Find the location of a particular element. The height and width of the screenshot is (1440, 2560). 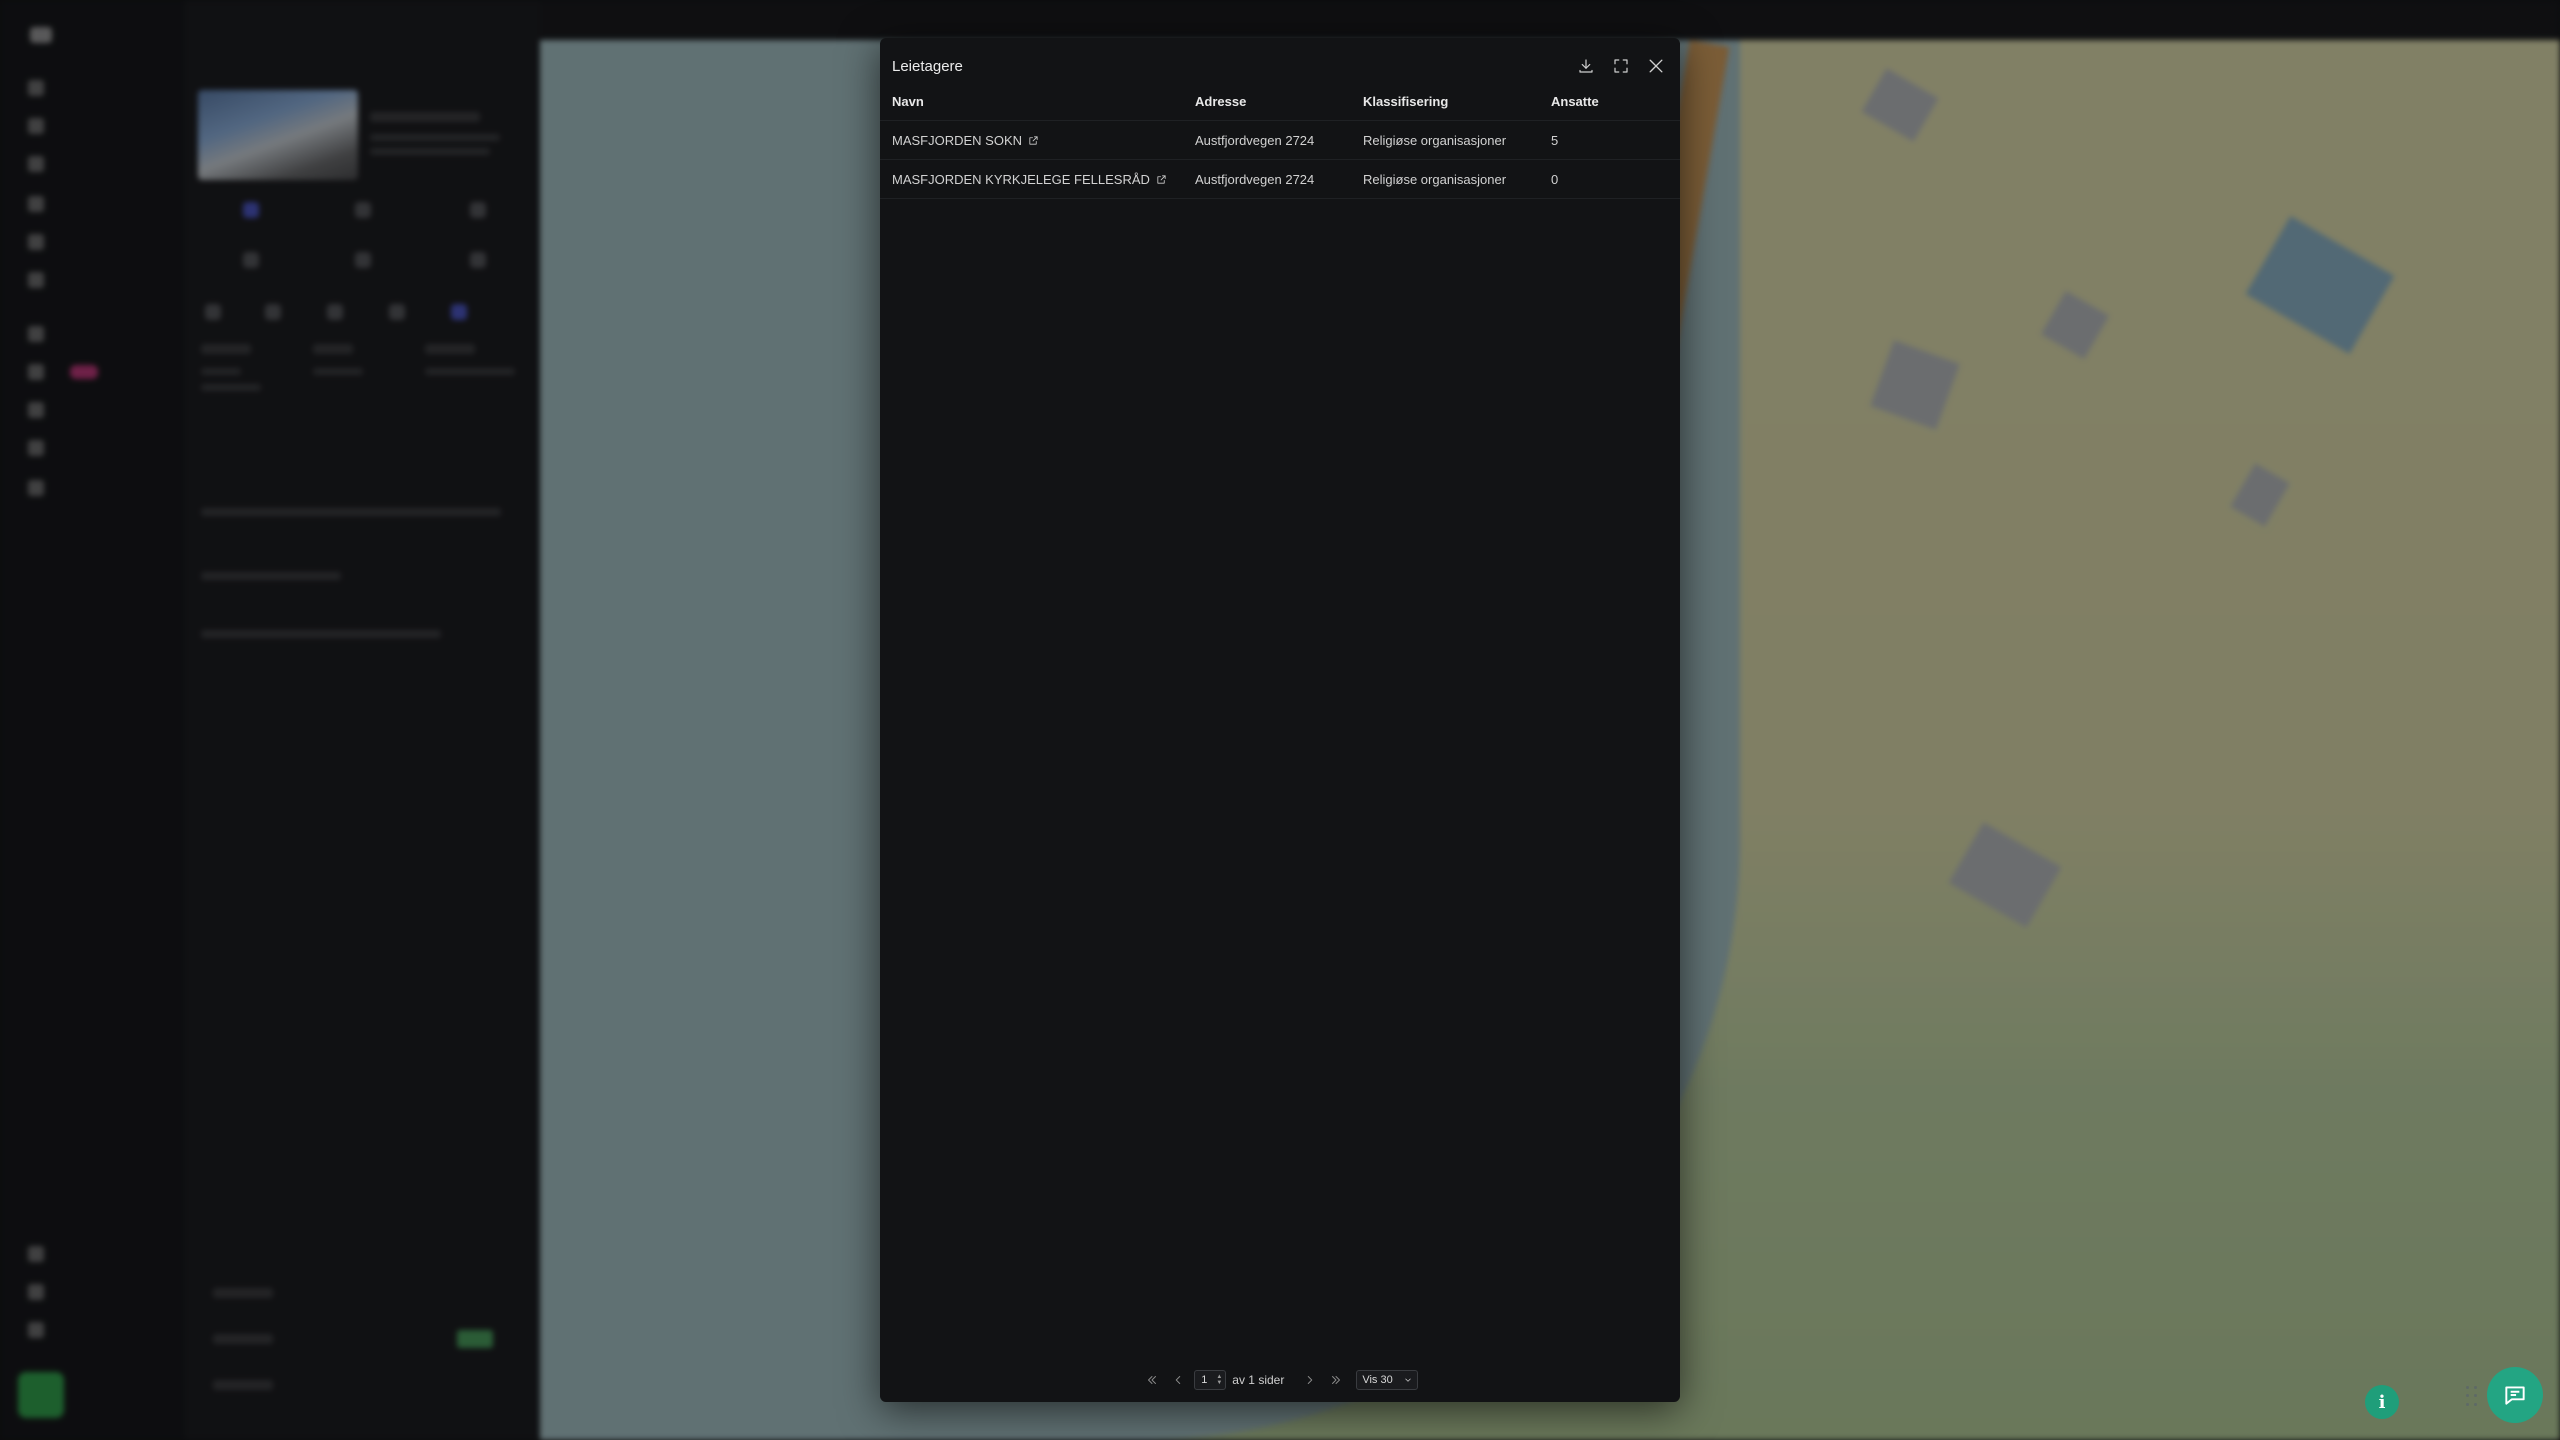

pagination: 1 ▲ ▼ av 1 sider Vis 30 is located at coordinates (1280, 1380).